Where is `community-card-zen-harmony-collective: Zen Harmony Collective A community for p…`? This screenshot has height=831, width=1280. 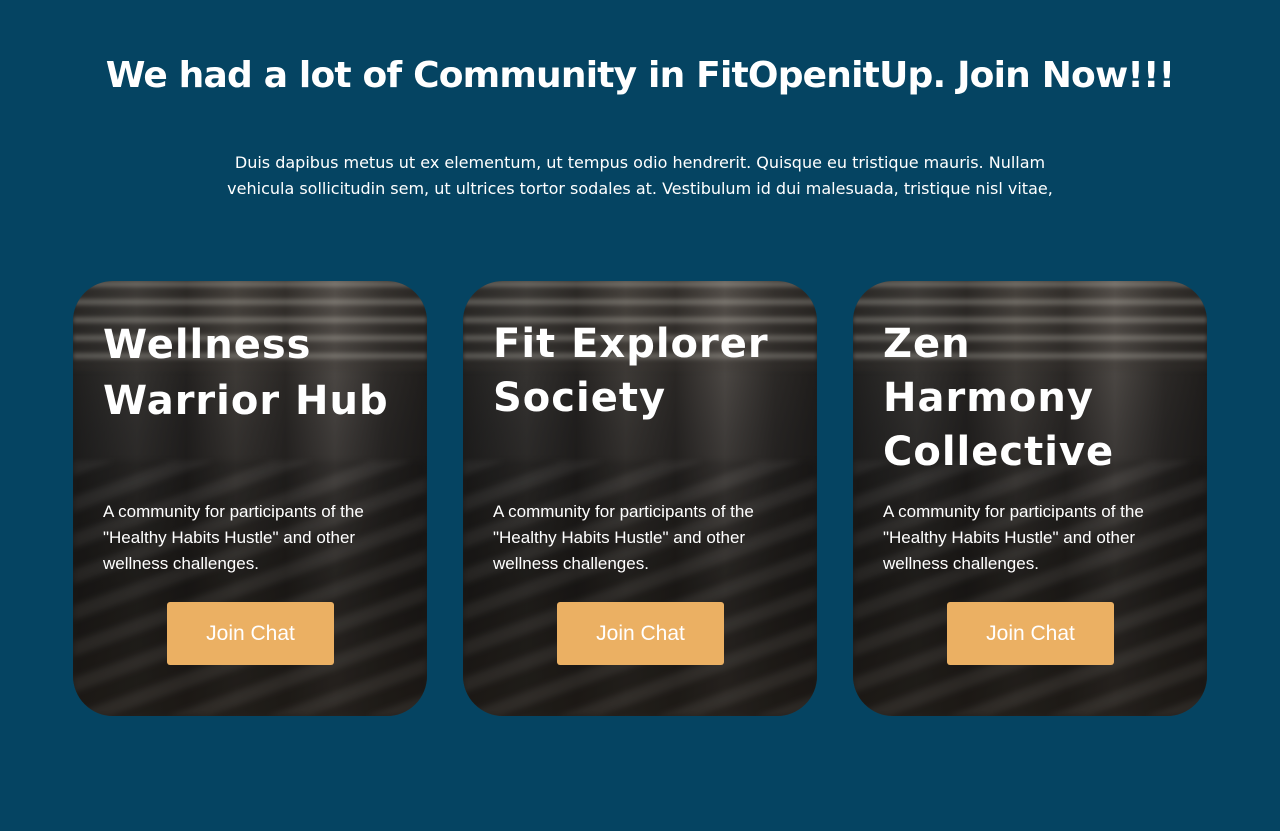 community-card-zen-harmony-collective: Zen Harmony Collective A community for p… is located at coordinates (1030, 498).